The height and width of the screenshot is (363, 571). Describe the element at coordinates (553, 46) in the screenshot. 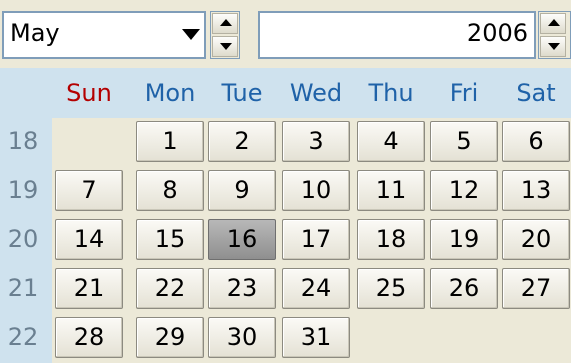

I see `year-down-arrow-icon` at that location.